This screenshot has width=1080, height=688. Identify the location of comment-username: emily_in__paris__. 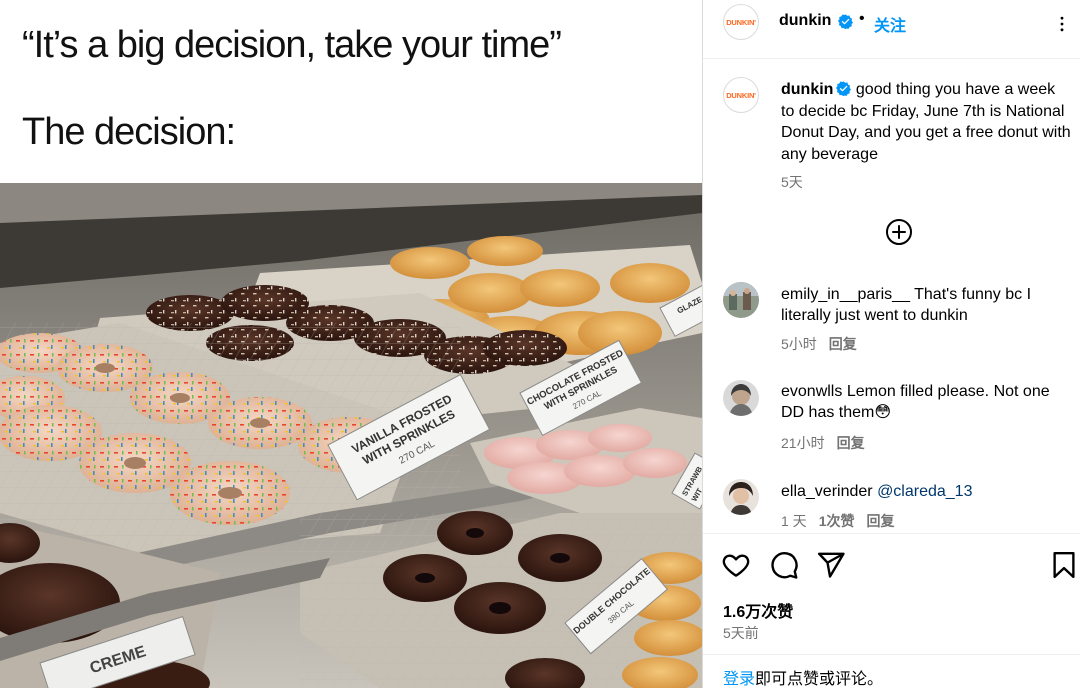
(845, 294).